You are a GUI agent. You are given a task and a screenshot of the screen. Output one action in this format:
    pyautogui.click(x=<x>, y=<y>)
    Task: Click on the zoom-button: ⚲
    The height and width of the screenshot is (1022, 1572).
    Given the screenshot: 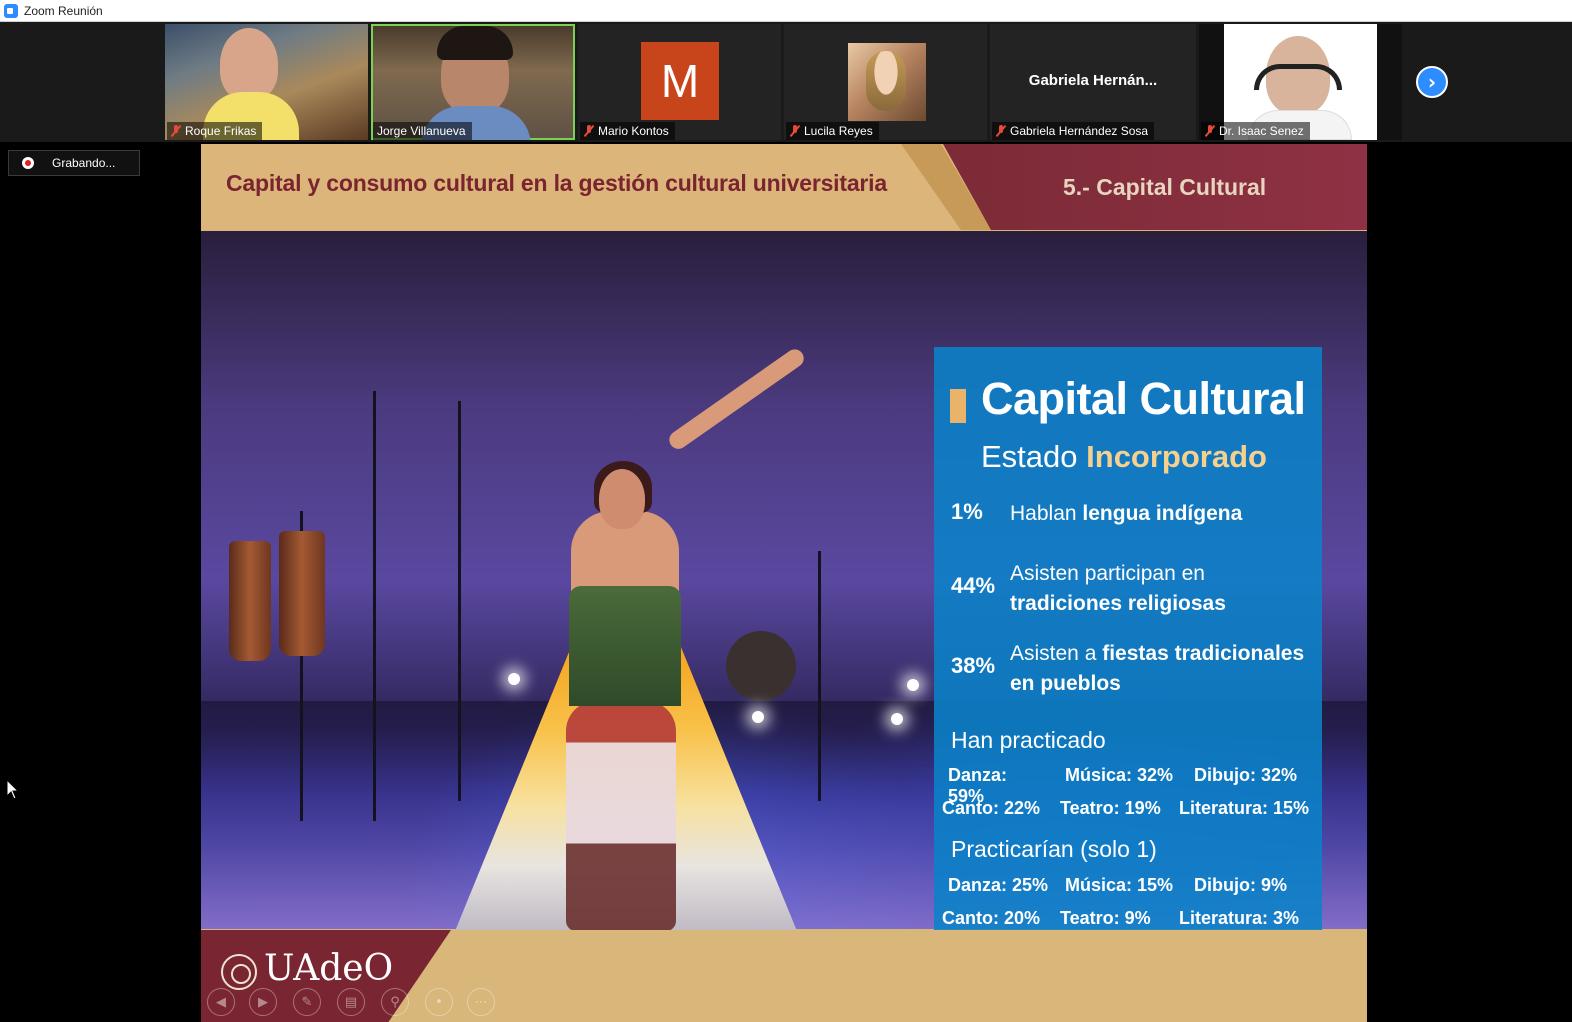 What is the action you would take?
    pyautogui.click(x=395, y=1002)
    